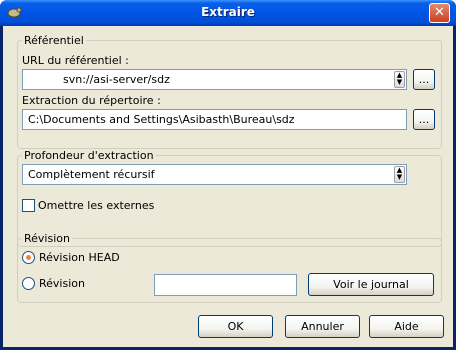 Image resolution: width=456 pixels, height=350 pixels. I want to click on radio-selected-dot, so click(28, 257).